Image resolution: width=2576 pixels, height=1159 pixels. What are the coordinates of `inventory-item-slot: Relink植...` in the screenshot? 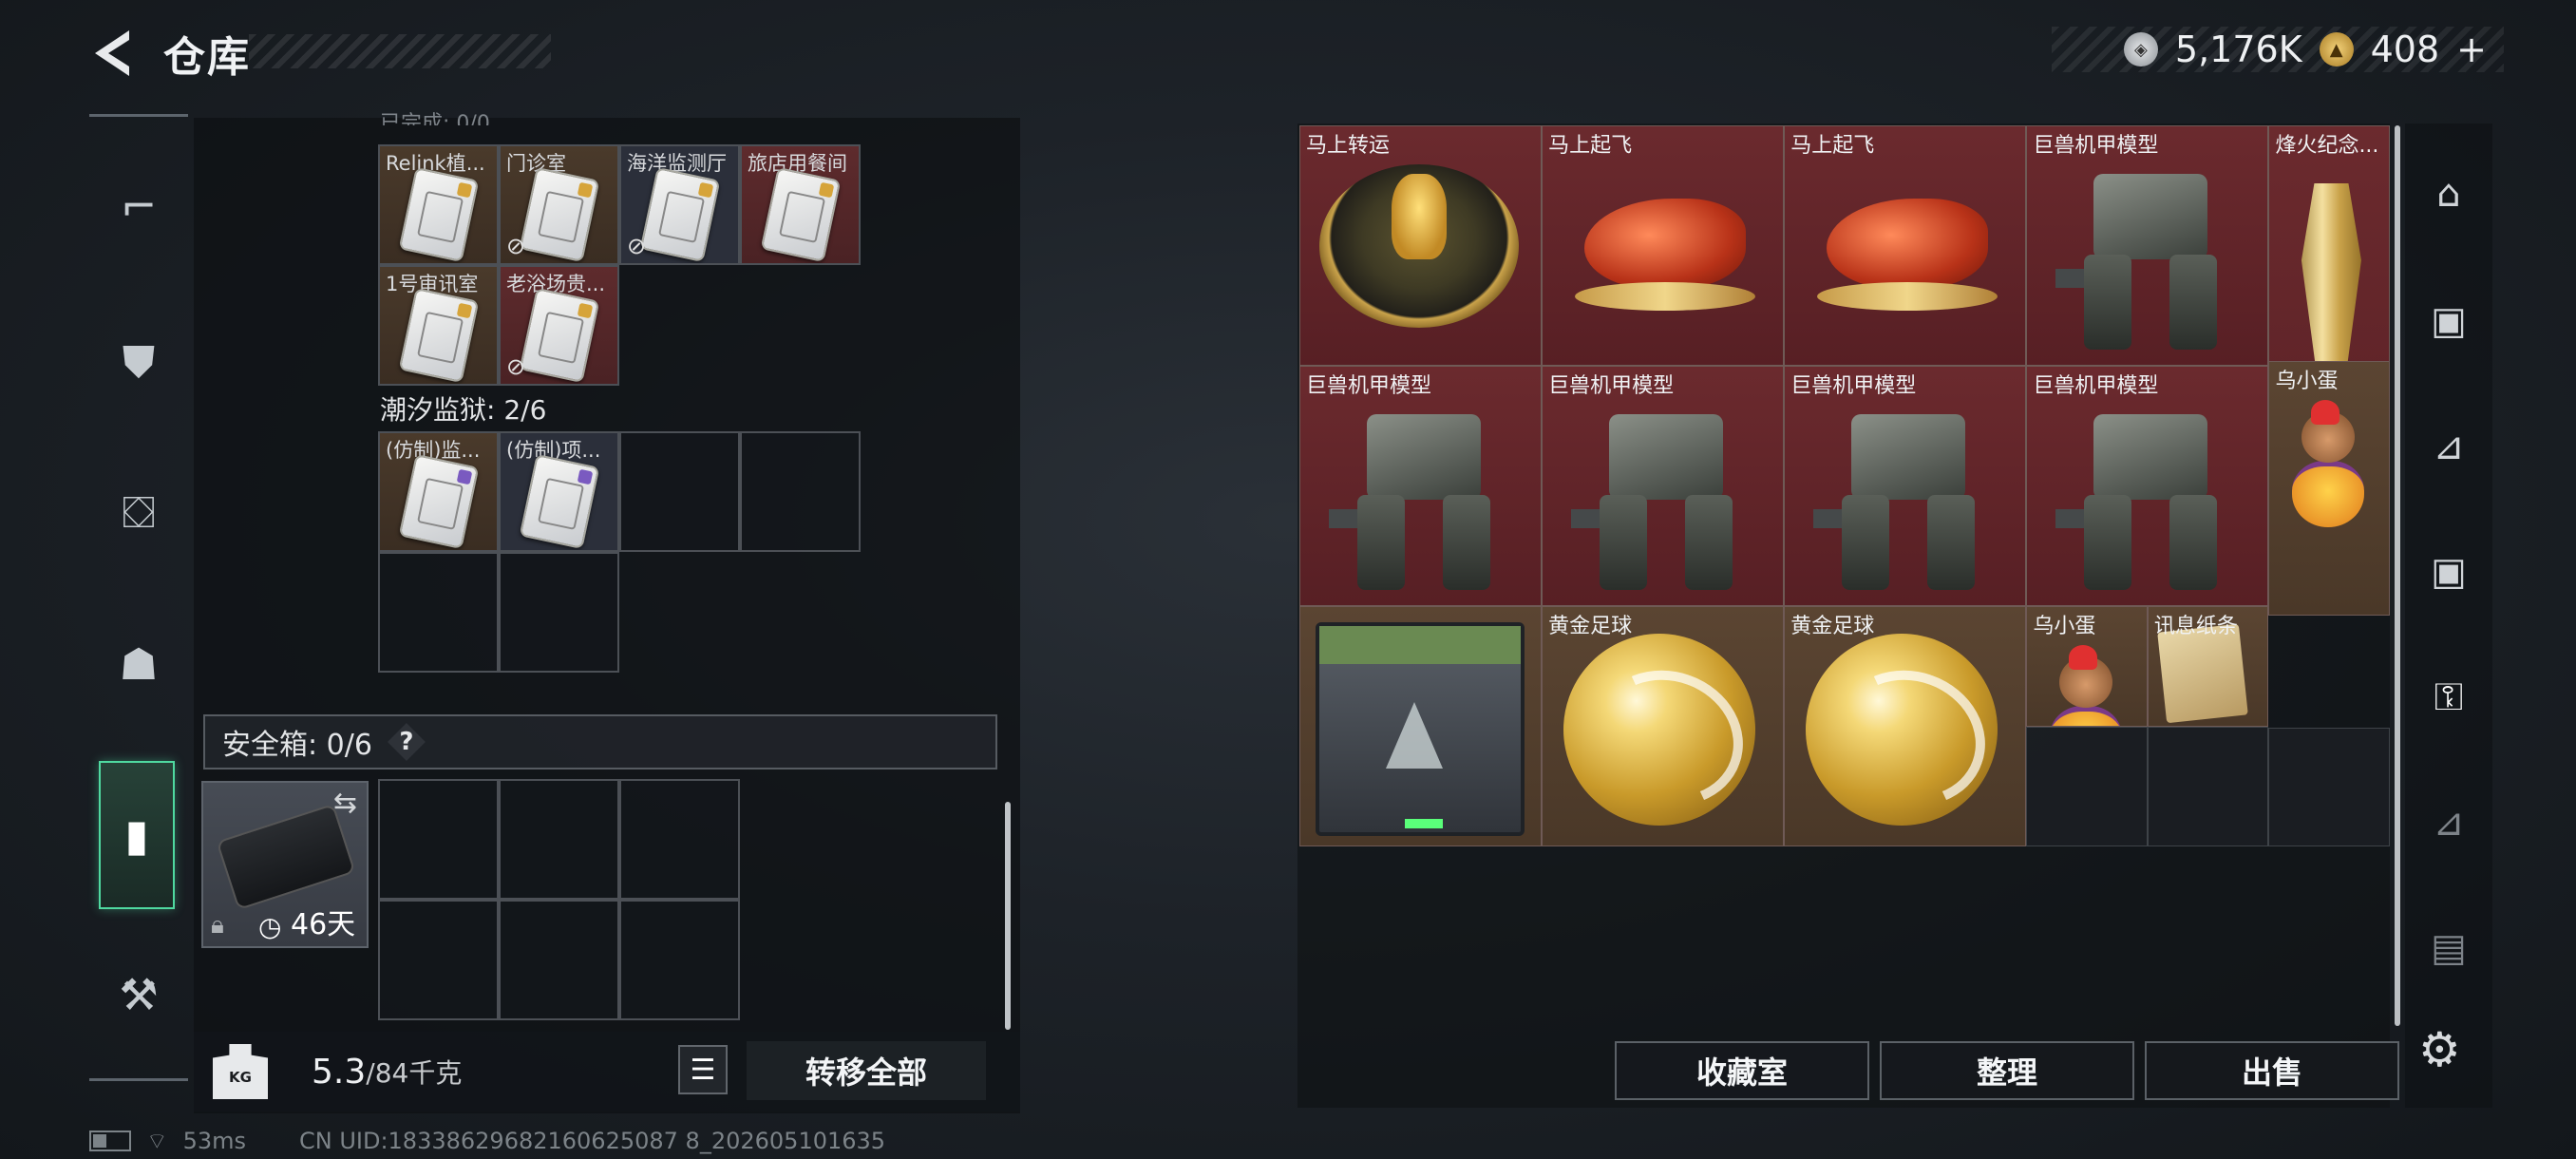 It's located at (438, 204).